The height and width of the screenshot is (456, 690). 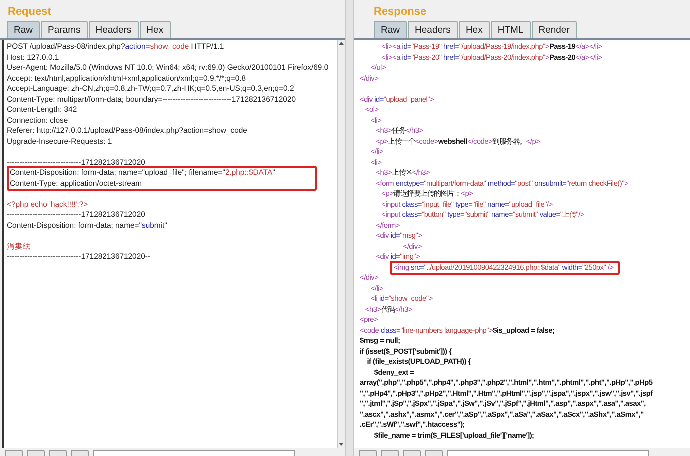 What do you see at coordinates (510, 29) in the screenshot?
I see `tab: HTML` at bounding box center [510, 29].